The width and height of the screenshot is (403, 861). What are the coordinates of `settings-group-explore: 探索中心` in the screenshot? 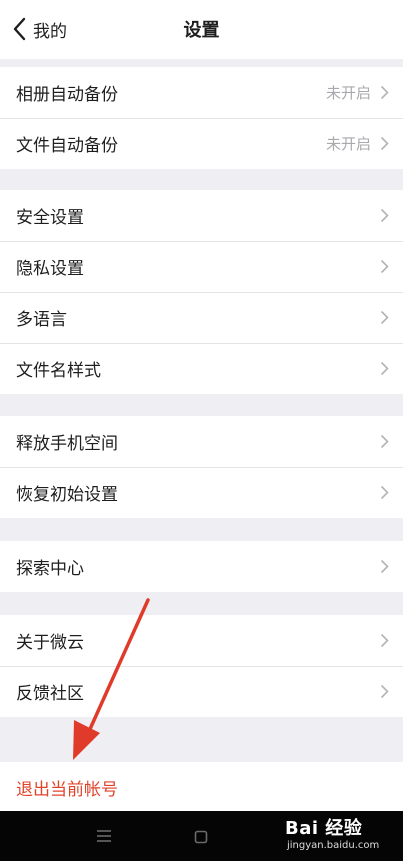 It's located at (201, 566).